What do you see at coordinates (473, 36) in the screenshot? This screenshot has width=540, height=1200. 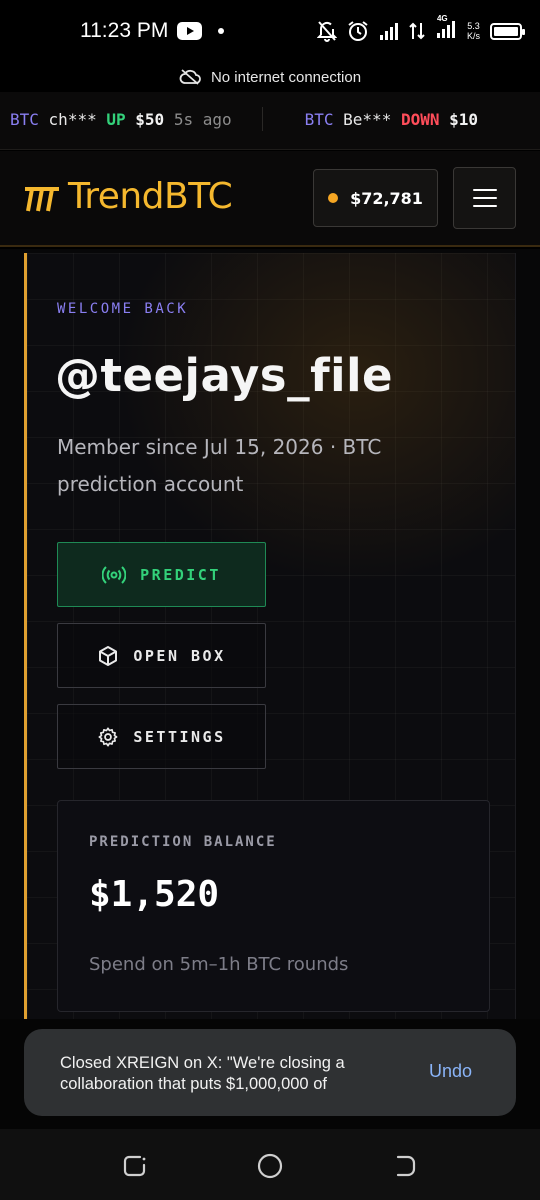 I see `net-speed-unit: K/s` at bounding box center [473, 36].